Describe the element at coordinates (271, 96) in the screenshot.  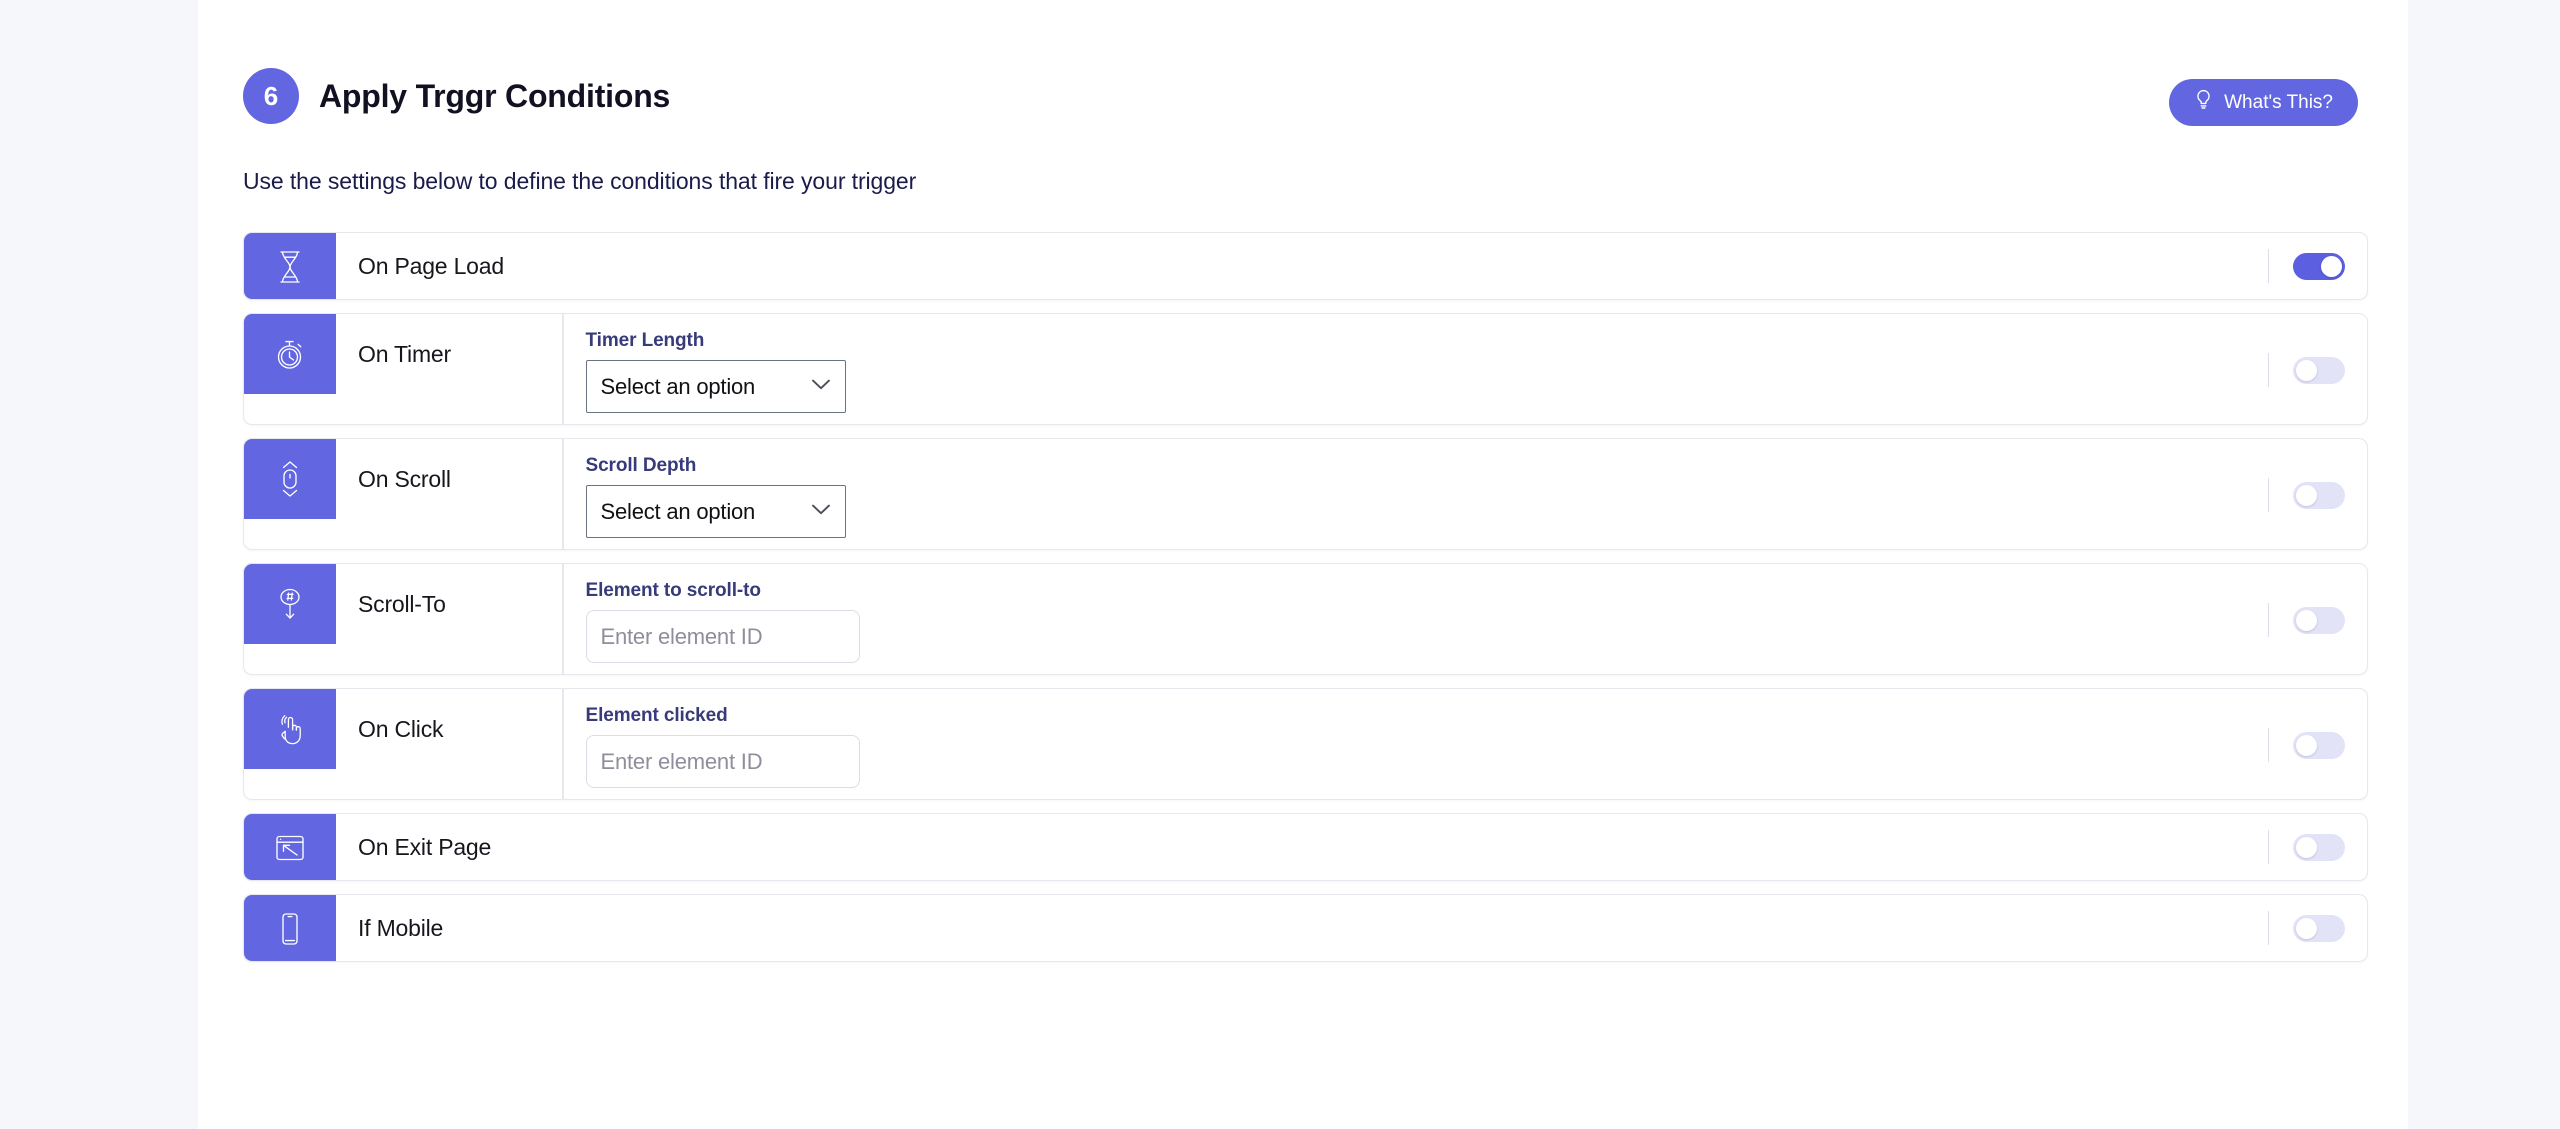
I see `step-number-badge: 6` at that location.